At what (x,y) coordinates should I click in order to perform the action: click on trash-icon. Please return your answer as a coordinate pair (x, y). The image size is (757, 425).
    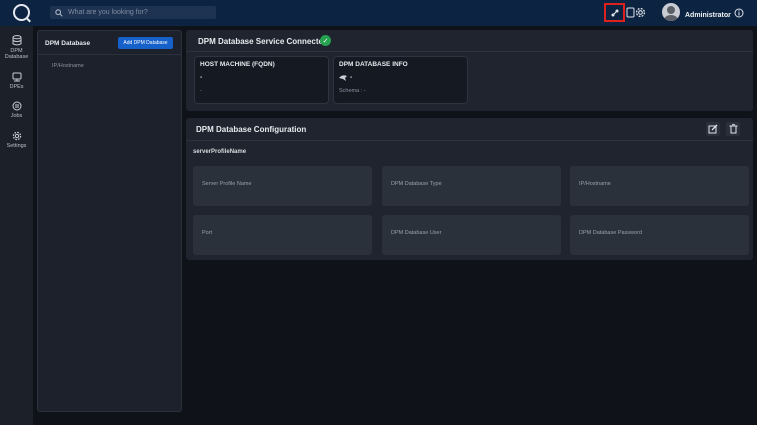
    Looking at the image, I should click on (733, 129).